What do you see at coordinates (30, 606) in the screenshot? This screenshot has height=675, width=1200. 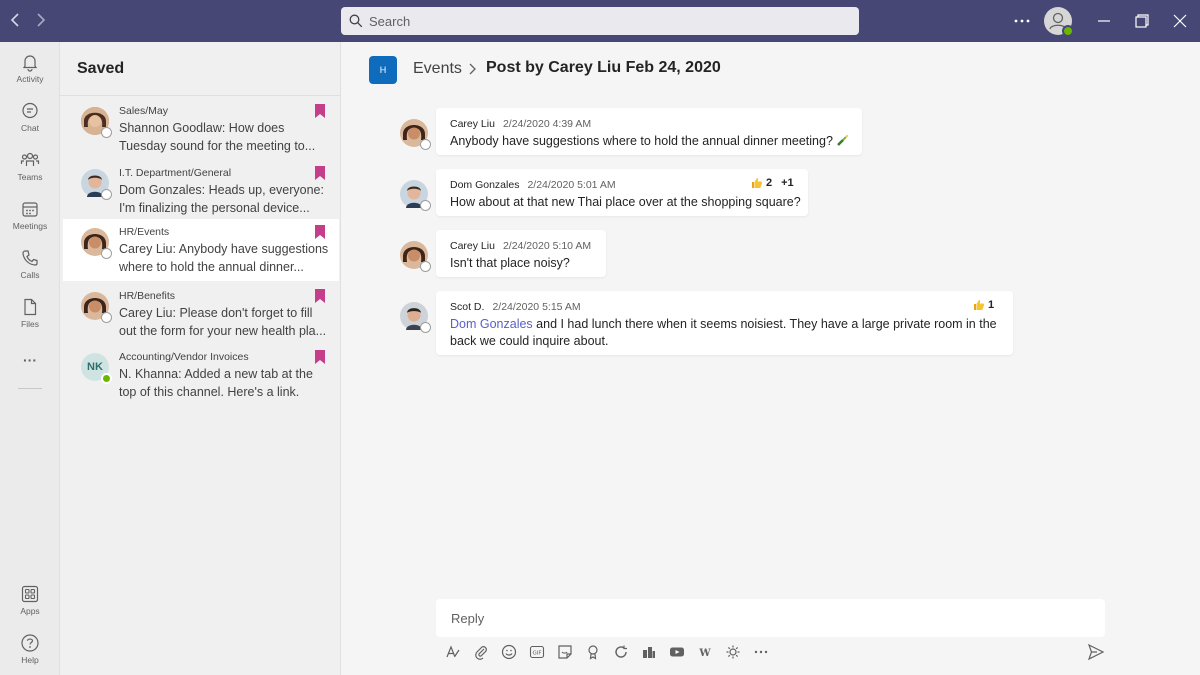 I see `rail-item-apps: Apps` at bounding box center [30, 606].